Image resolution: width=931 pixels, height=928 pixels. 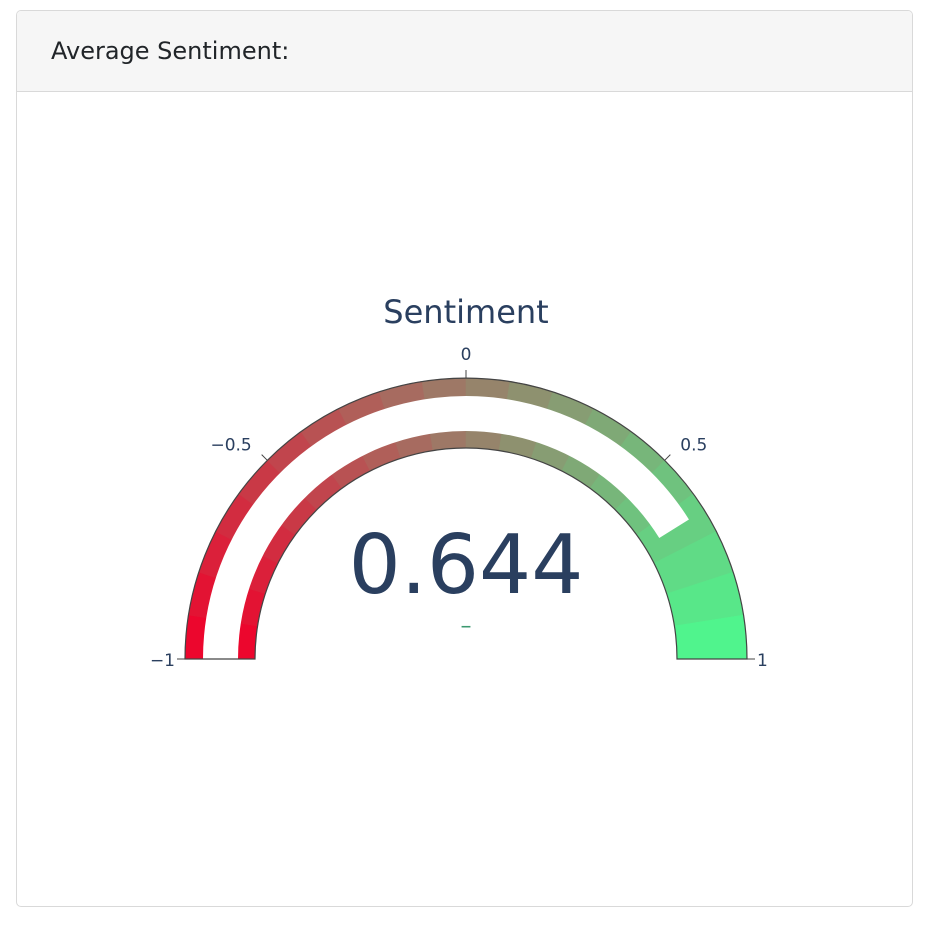 I want to click on gauge-tick-label: 0, so click(x=466, y=355).